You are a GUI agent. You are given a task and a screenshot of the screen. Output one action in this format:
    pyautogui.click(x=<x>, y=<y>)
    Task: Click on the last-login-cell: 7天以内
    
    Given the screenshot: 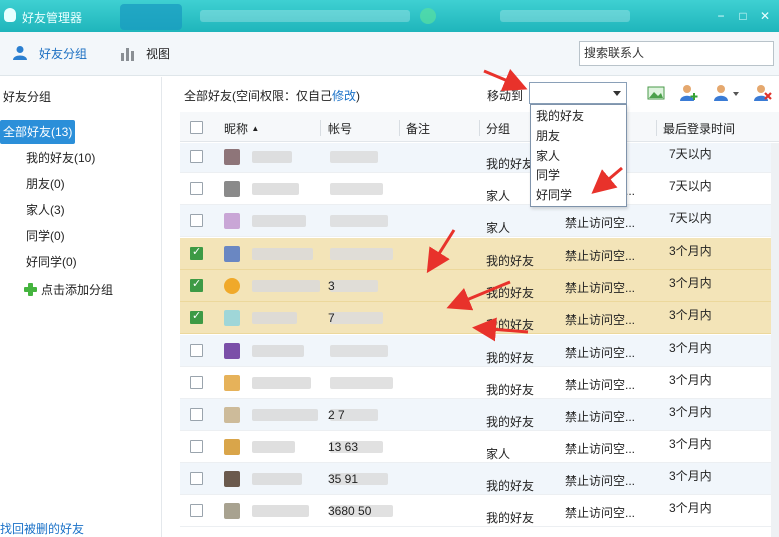 What is the action you would take?
    pyautogui.click(x=690, y=186)
    